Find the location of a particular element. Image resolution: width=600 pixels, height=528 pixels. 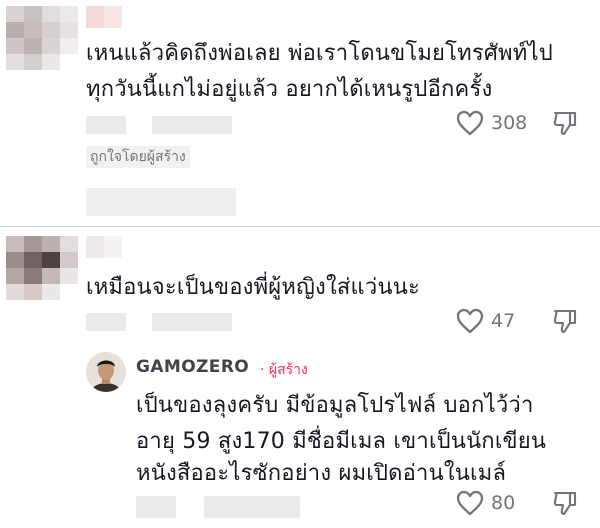

view-replies-blurred is located at coordinates (161, 202).